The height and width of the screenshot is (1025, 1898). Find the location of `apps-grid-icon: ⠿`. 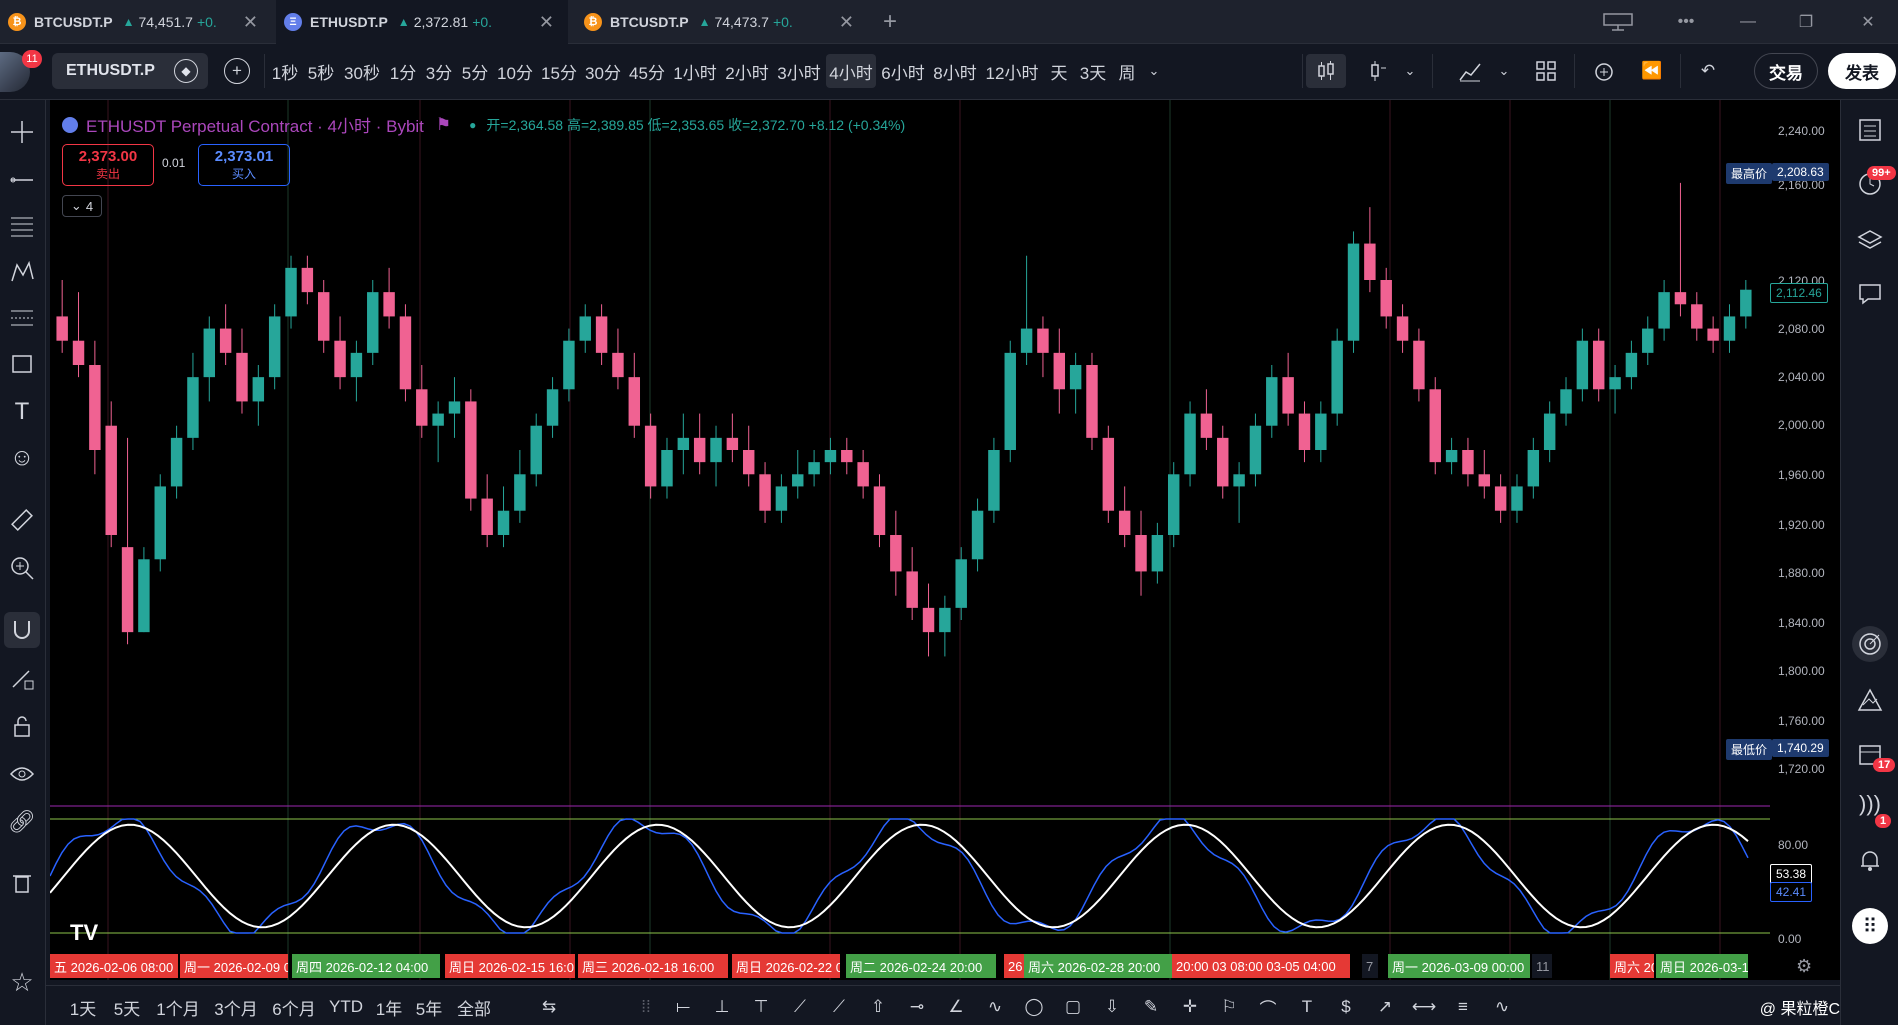

apps-grid-icon: ⠿ is located at coordinates (1870, 926).